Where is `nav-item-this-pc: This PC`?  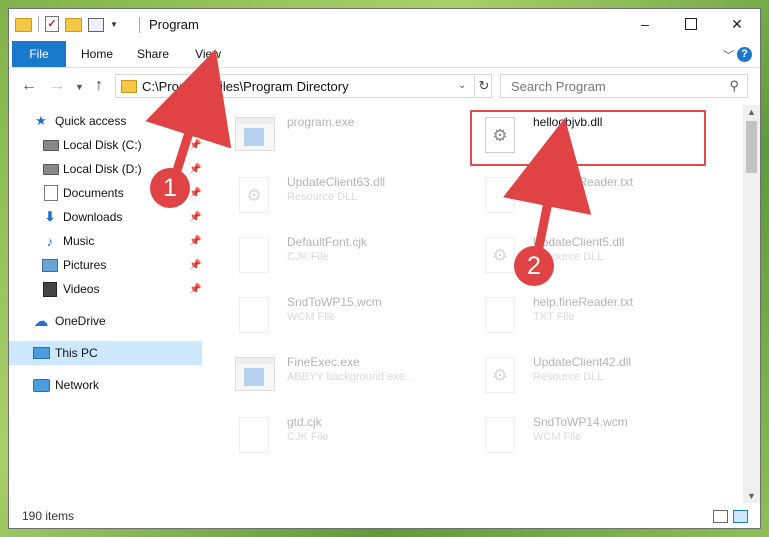 nav-item-this-pc: This PC is located at coordinates (105, 353).